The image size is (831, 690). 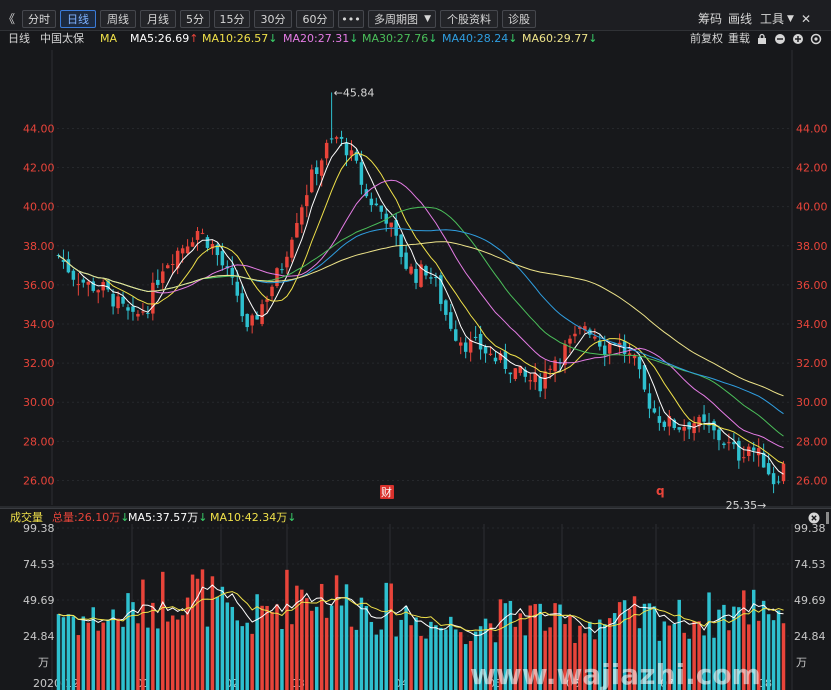 I want to click on ma5-value: MA5:26.69↑, so click(x=164, y=38).